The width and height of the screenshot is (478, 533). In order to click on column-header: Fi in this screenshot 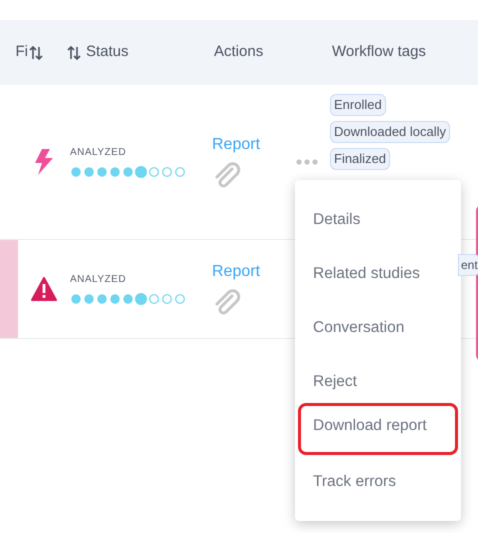, I will do `click(22, 52)`.